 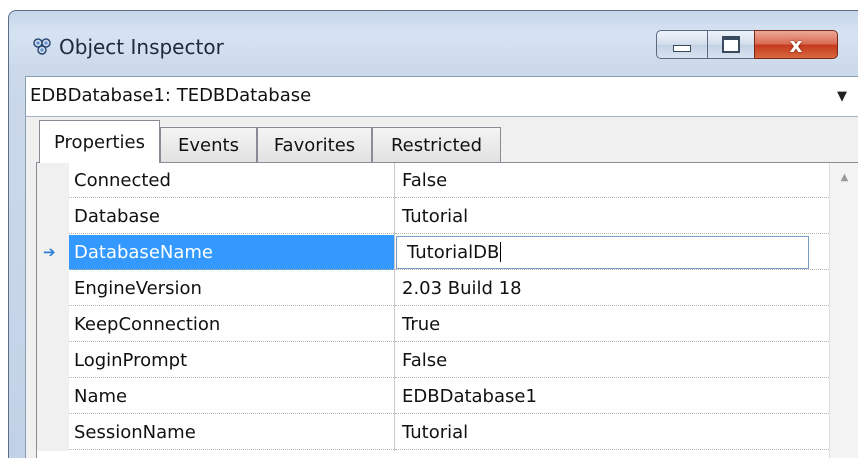 I want to click on property-value: EDBDatabase1, so click(x=613, y=396).